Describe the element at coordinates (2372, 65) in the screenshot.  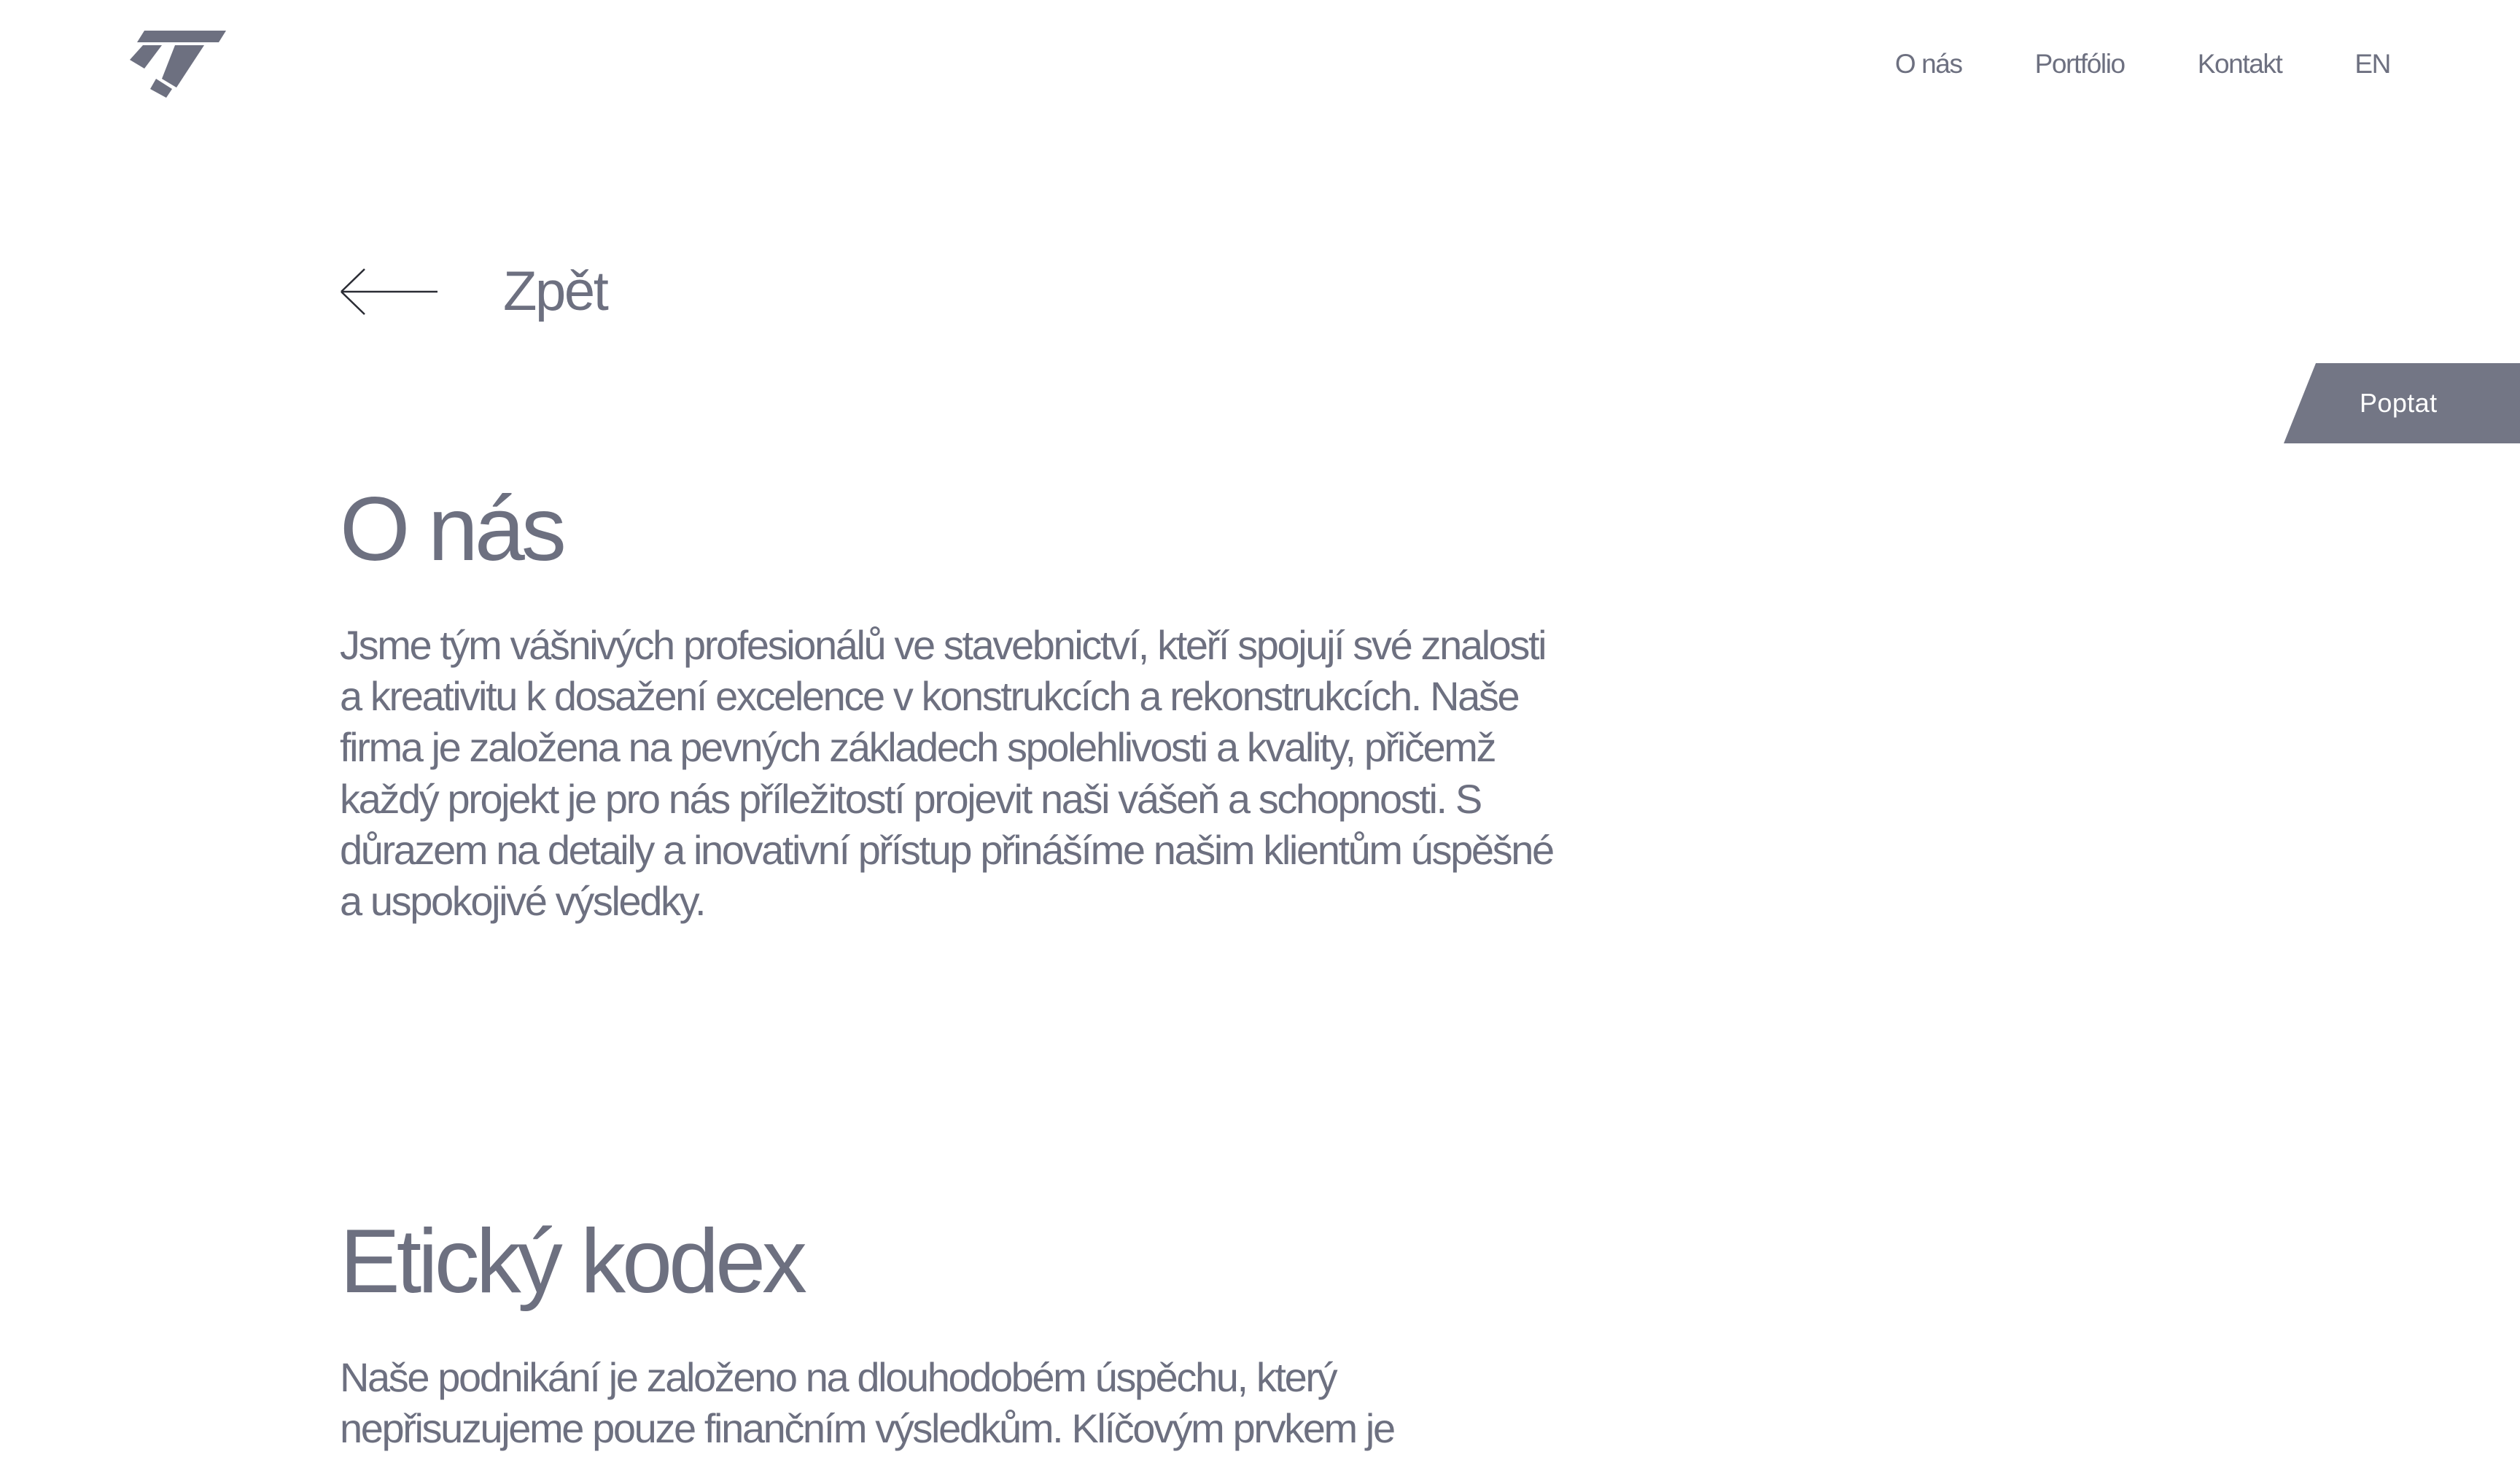
I see `language-switch: EN` at that location.